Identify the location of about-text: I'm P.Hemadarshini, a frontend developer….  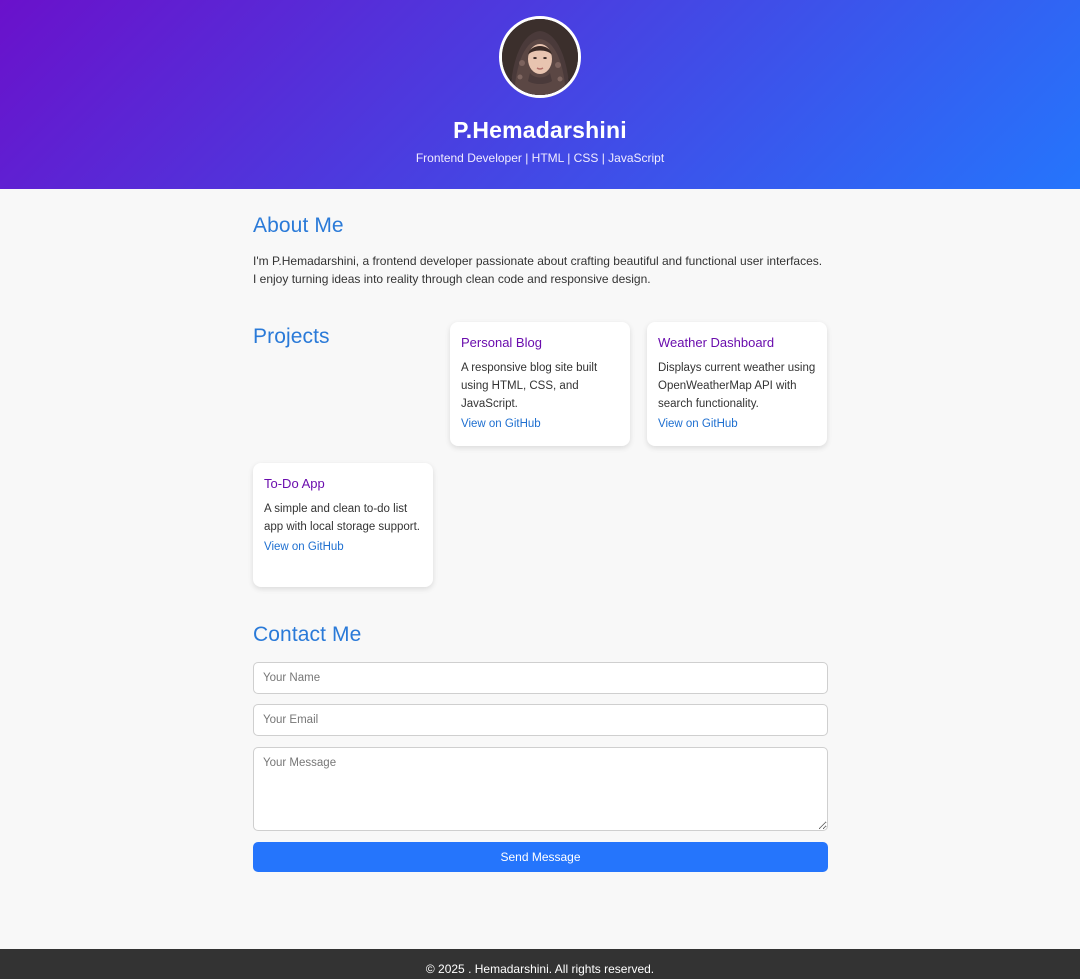
(538, 270).